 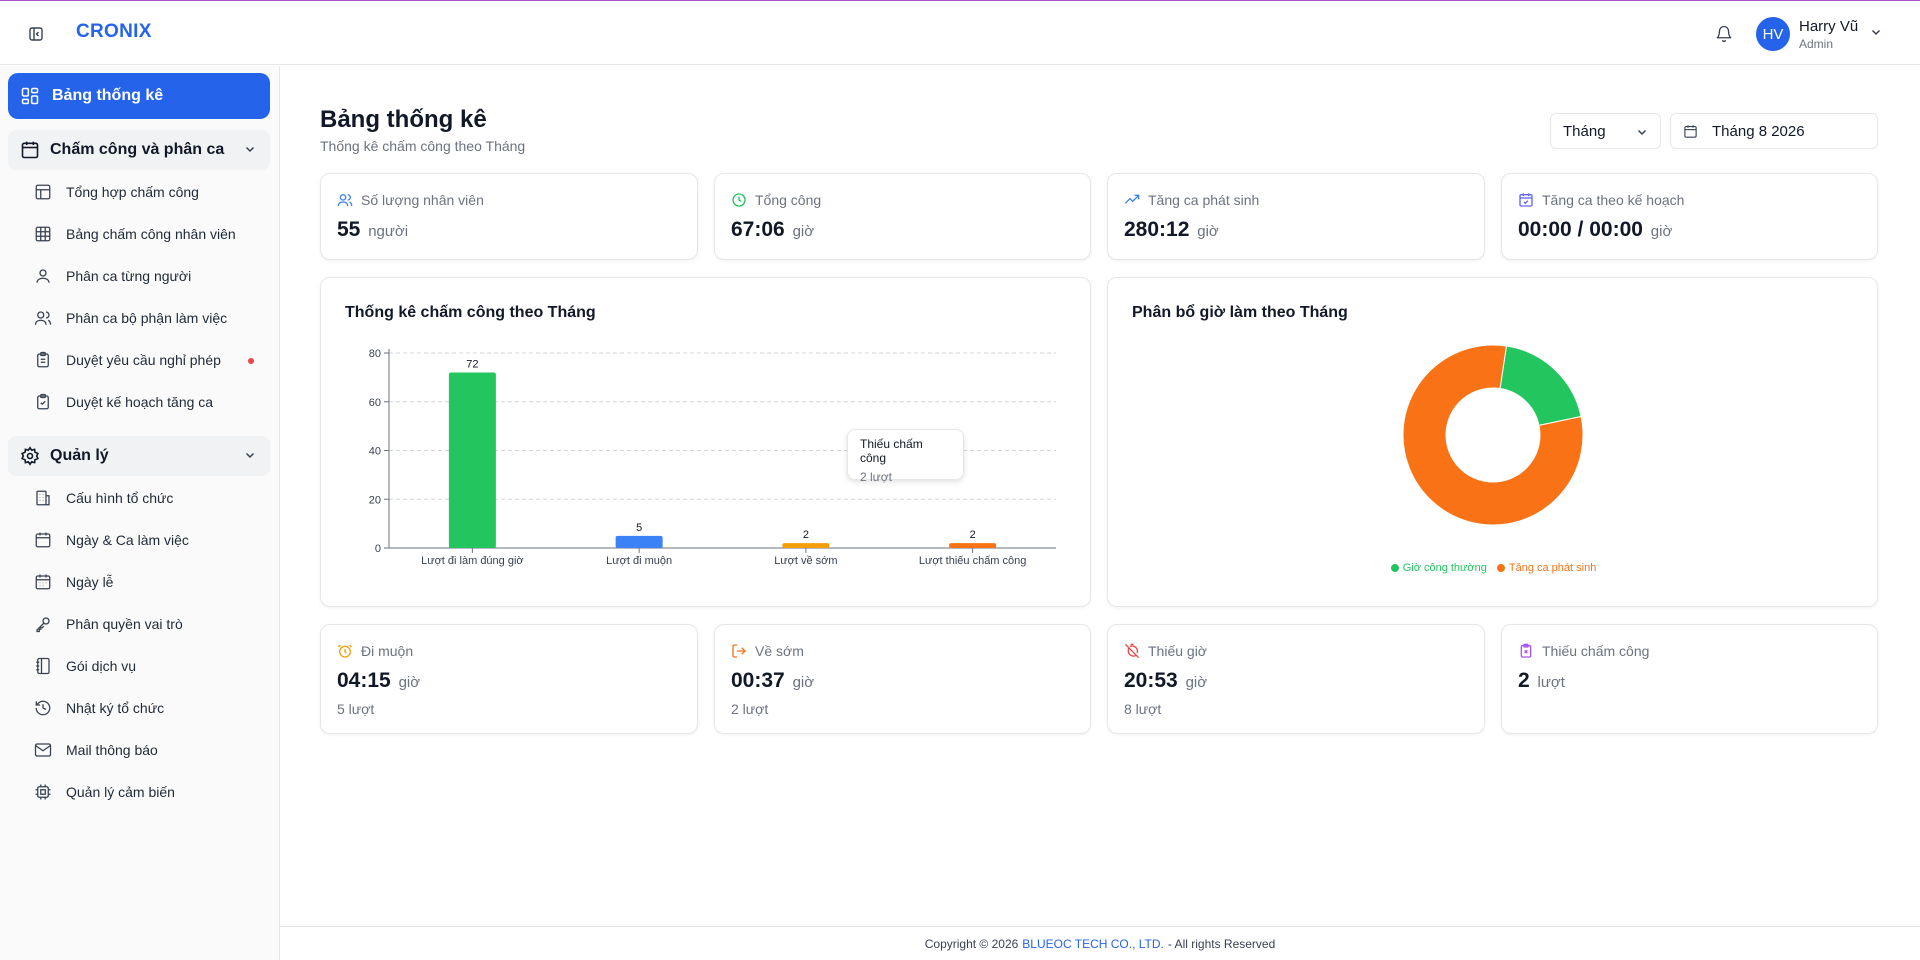 What do you see at coordinates (152, 318) in the screenshot?
I see `sidebar-item-department-shift: Phân ca bộ phận làm việc` at bounding box center [152, 318].